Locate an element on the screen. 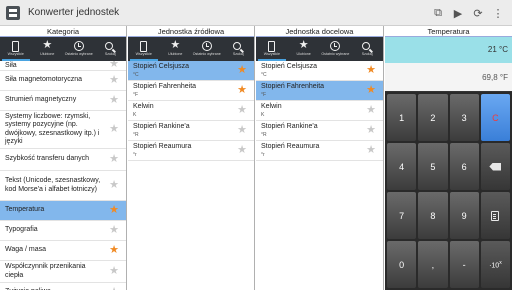 This screenshot has width=512, height=290. list-item: Siła magnetomotoryczna ★ is located at coordinates (63, 81).